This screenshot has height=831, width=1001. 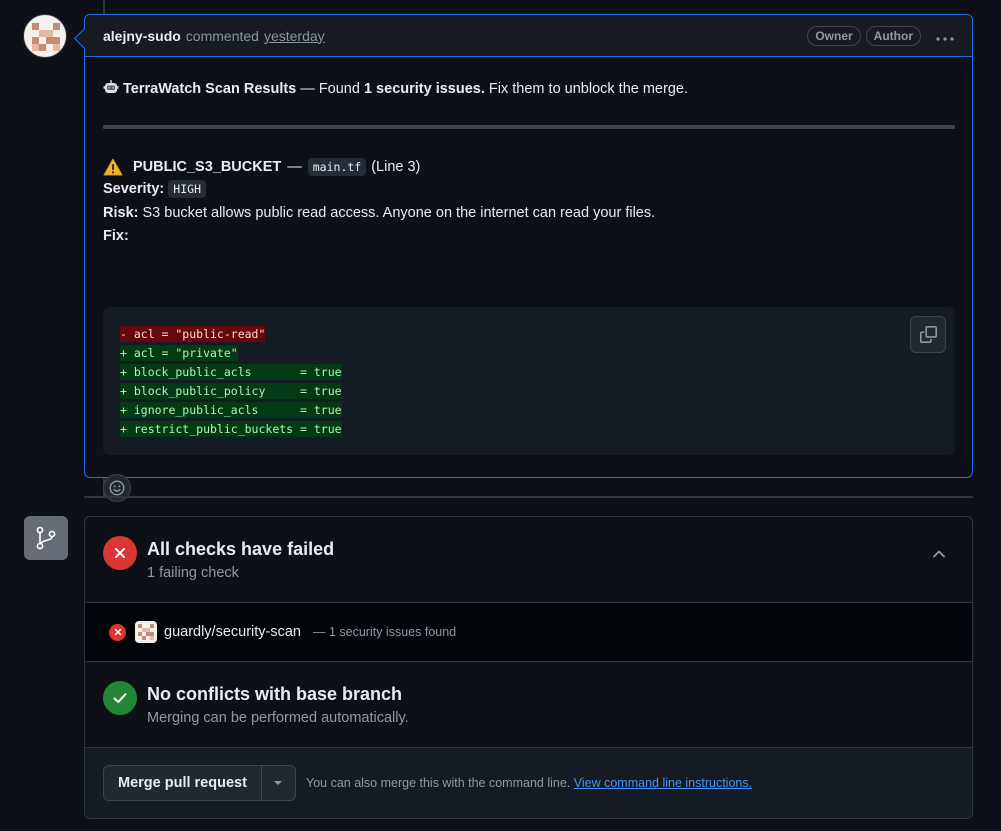 What do you see at coordinates (834, 35) in the screenshot?
I see `owner-badge: Owner` at bounding box center [834, 35].